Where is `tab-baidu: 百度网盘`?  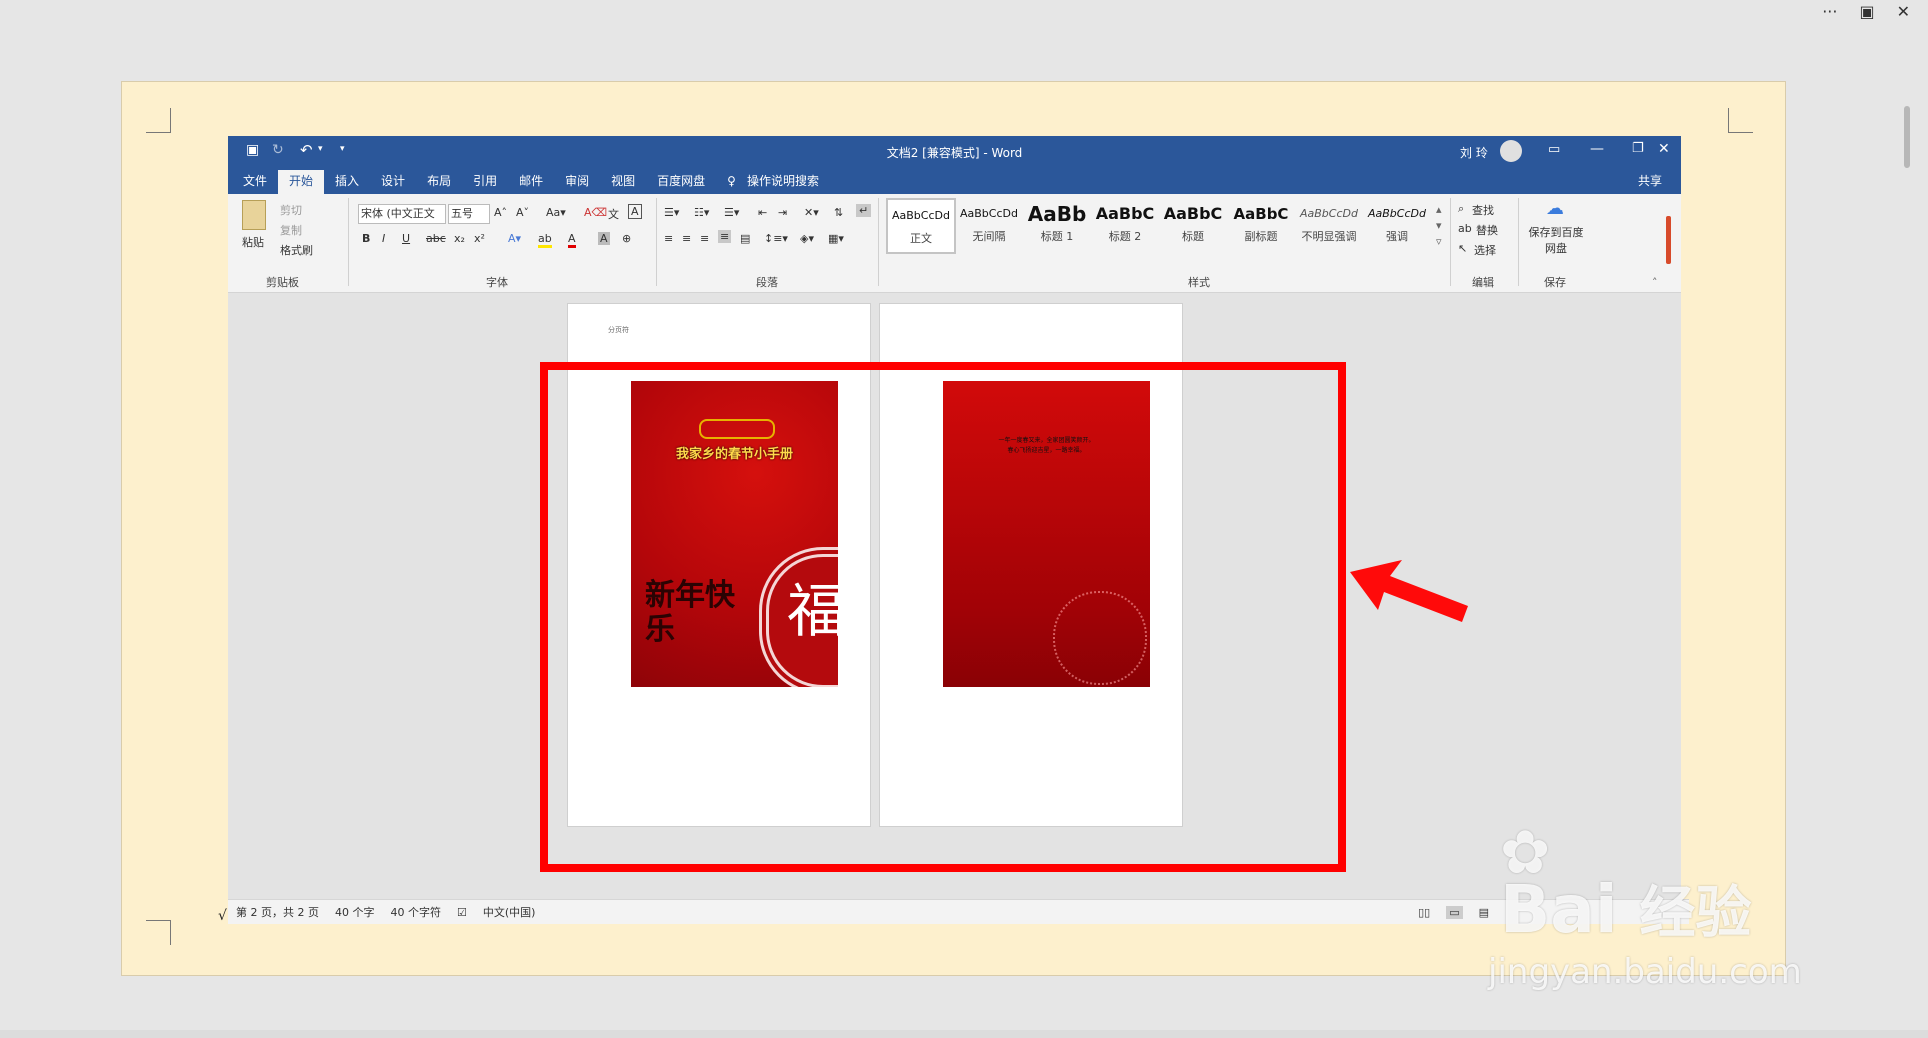
tab-baidu: 百度网盘 is located at coordinates (681, 182).